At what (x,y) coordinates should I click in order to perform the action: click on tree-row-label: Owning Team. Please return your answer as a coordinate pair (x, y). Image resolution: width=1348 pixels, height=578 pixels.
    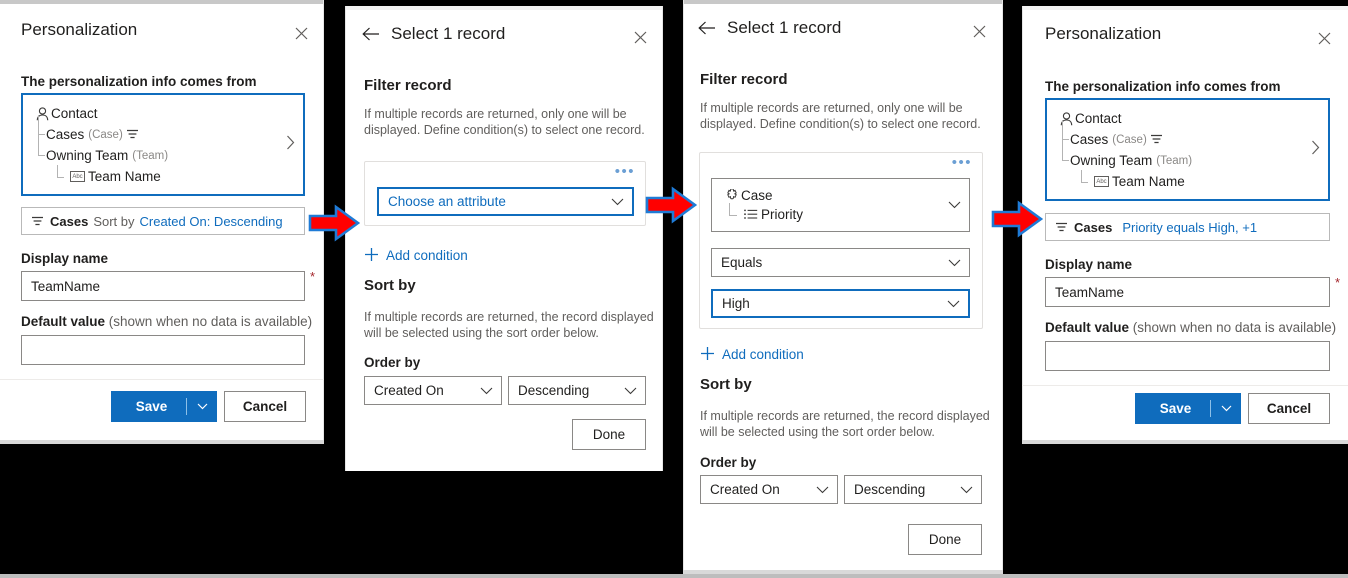
    Looking at the image, I should click on (87, 155).